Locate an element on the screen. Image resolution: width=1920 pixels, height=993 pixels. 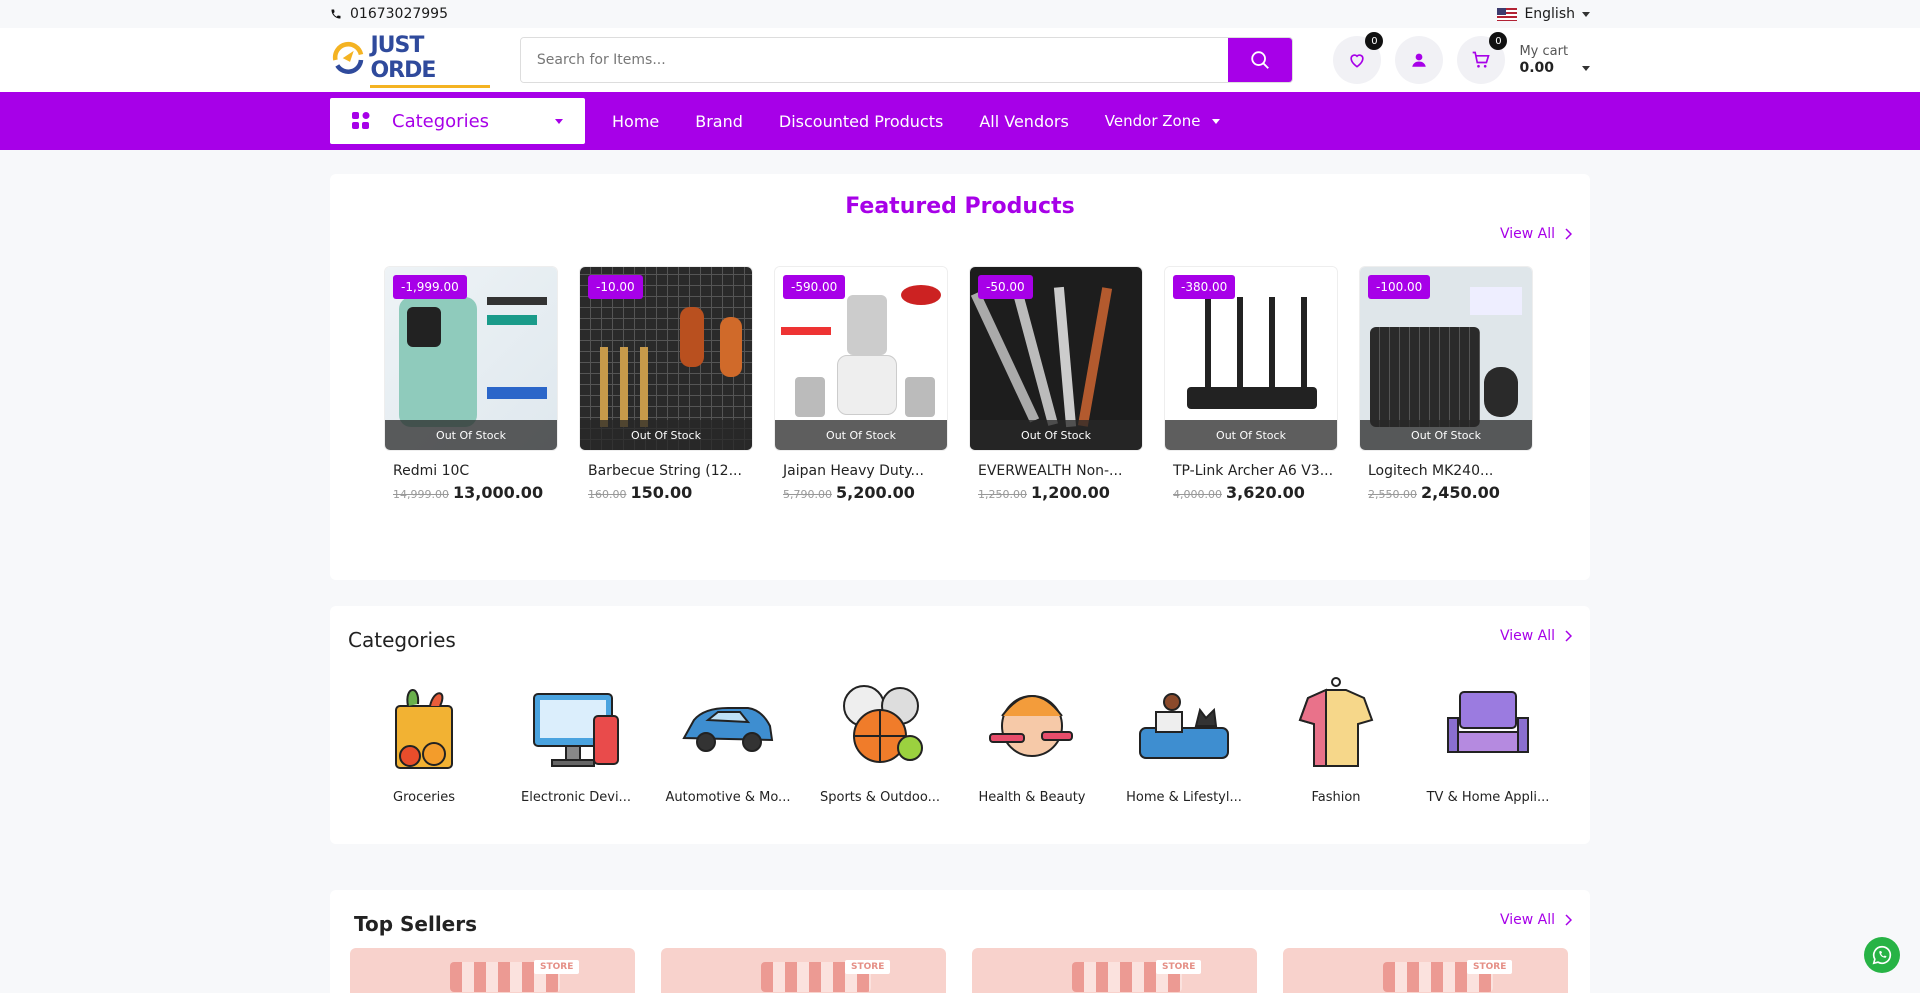
discount-badge: -380.00 is located at coordinates (1204, 287).